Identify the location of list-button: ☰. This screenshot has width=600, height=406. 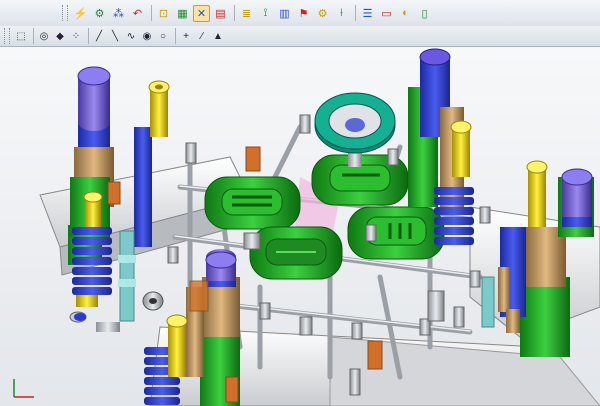
(367, 13).